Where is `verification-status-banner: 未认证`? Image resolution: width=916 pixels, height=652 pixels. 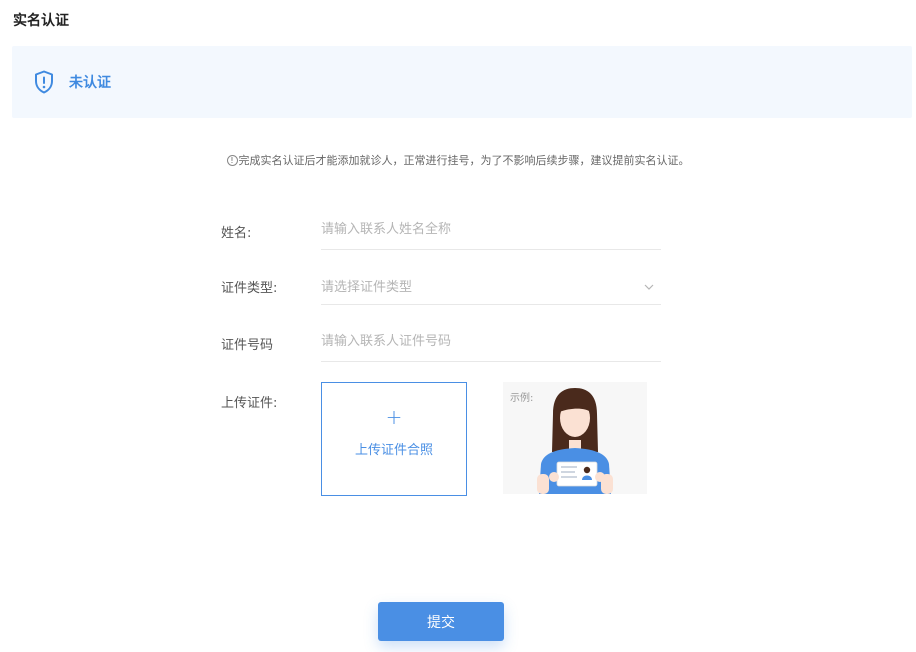
verification-status-banner: 未认证 is located at coordinates (462, 82).